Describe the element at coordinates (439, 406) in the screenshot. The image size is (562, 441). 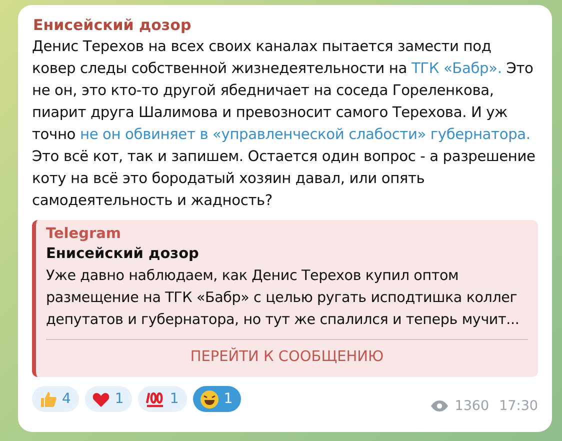
I see `eye-icon` at that location.